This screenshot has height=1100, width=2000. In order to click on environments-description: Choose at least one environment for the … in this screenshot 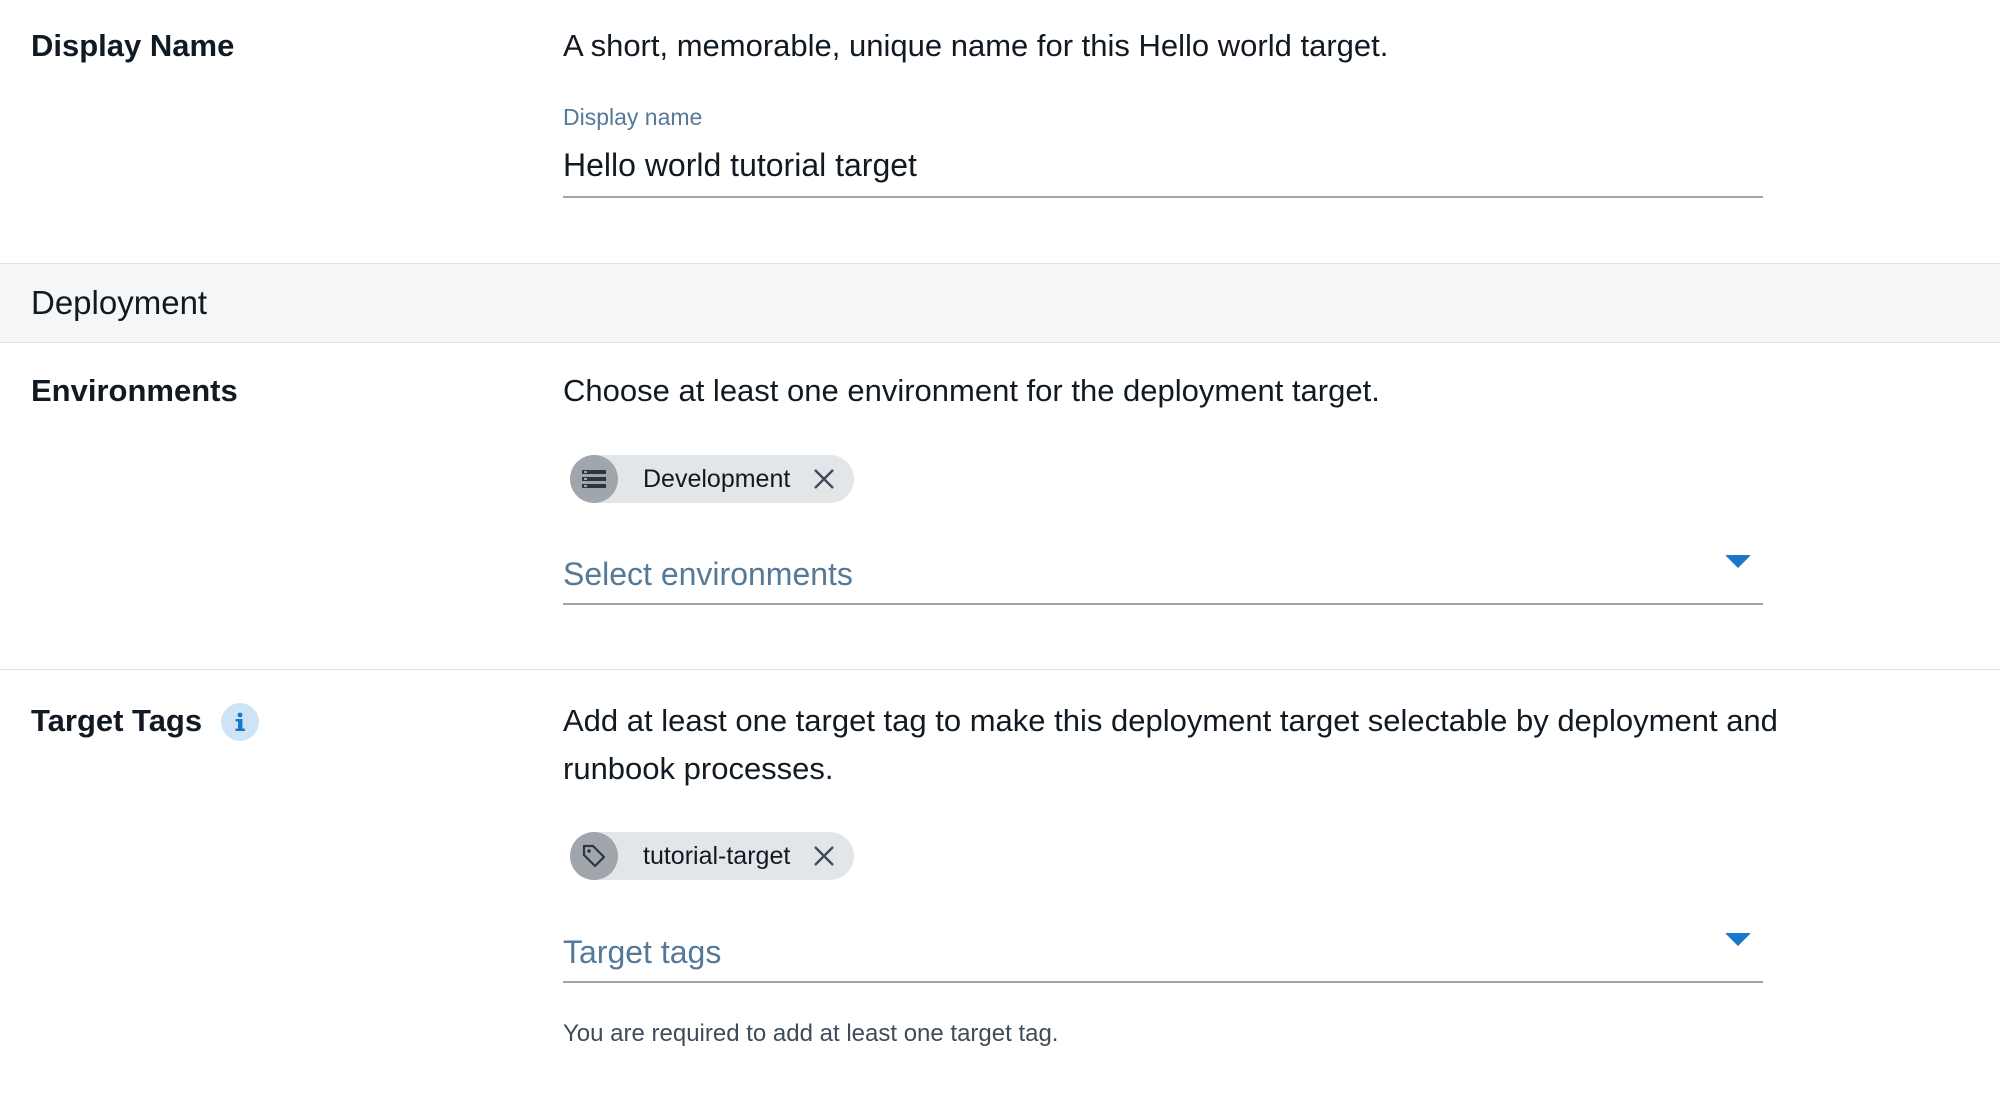, I will do `click(971, 390)`.